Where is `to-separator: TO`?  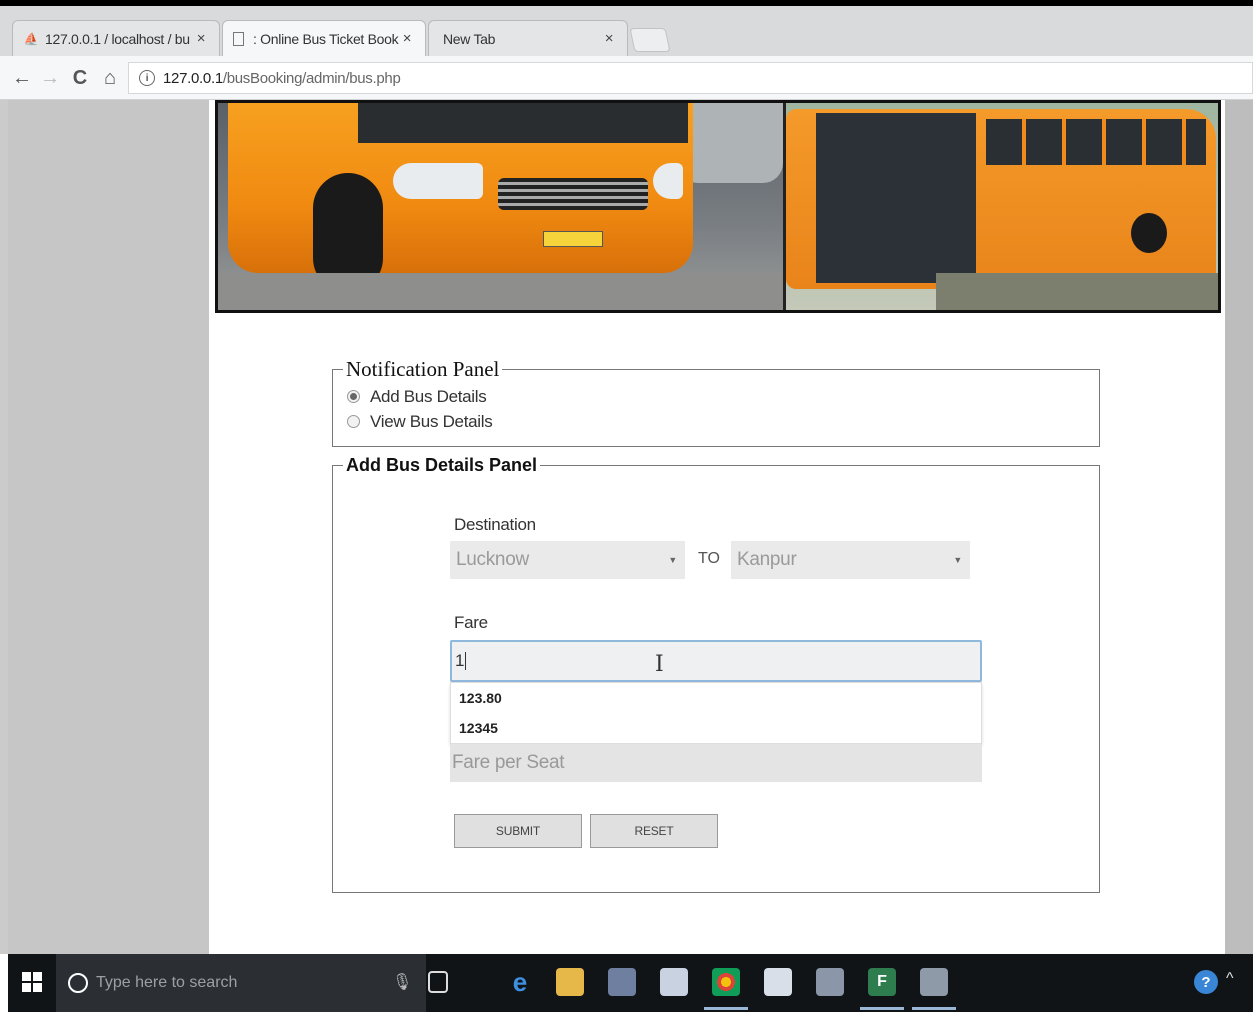 to-separator: TO is located at coordinates (709, 558).